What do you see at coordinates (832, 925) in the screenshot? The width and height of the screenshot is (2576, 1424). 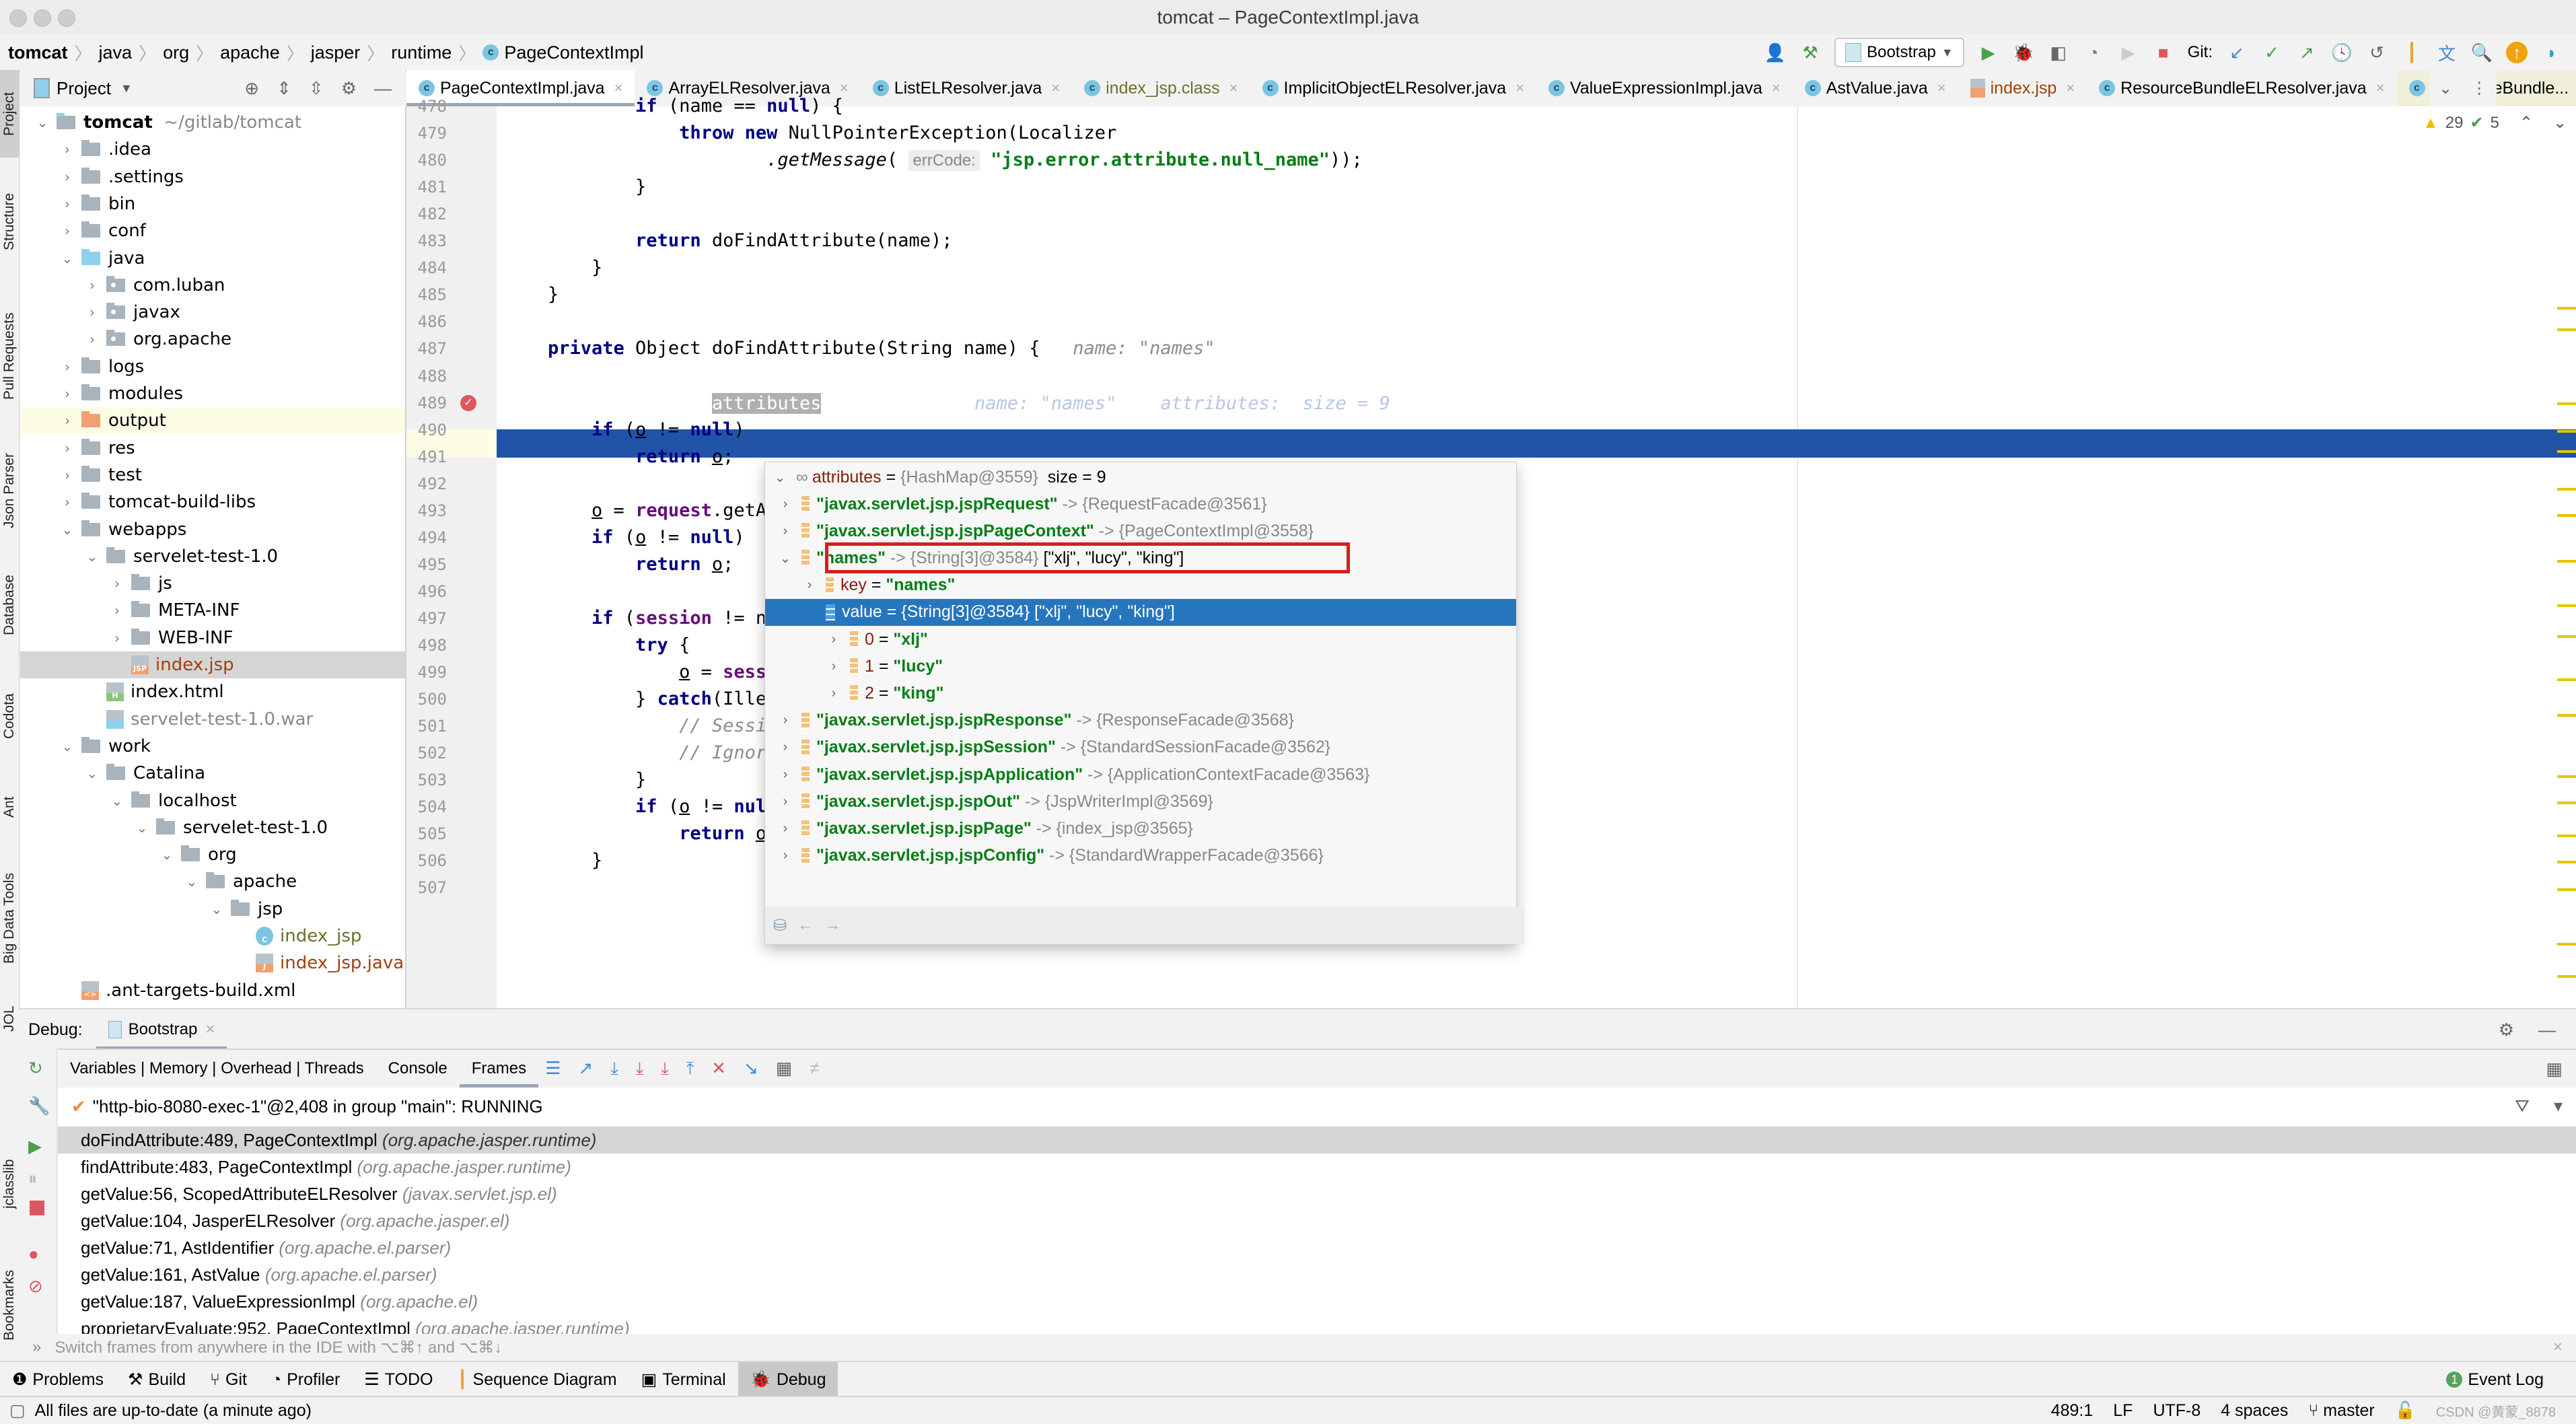 I see `forward-arrow-icon: →` at bounding box center [832, 925].